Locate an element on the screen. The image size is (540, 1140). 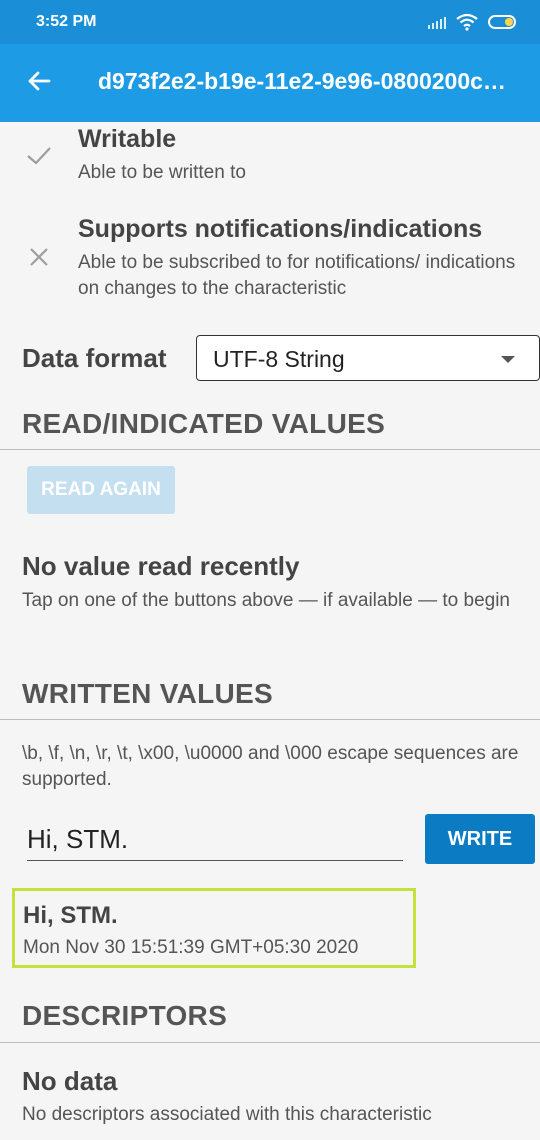
page-title: d973f2e2-b19e-11e2-9e96-0800200c9a66 is located at coordinates (303, 81).